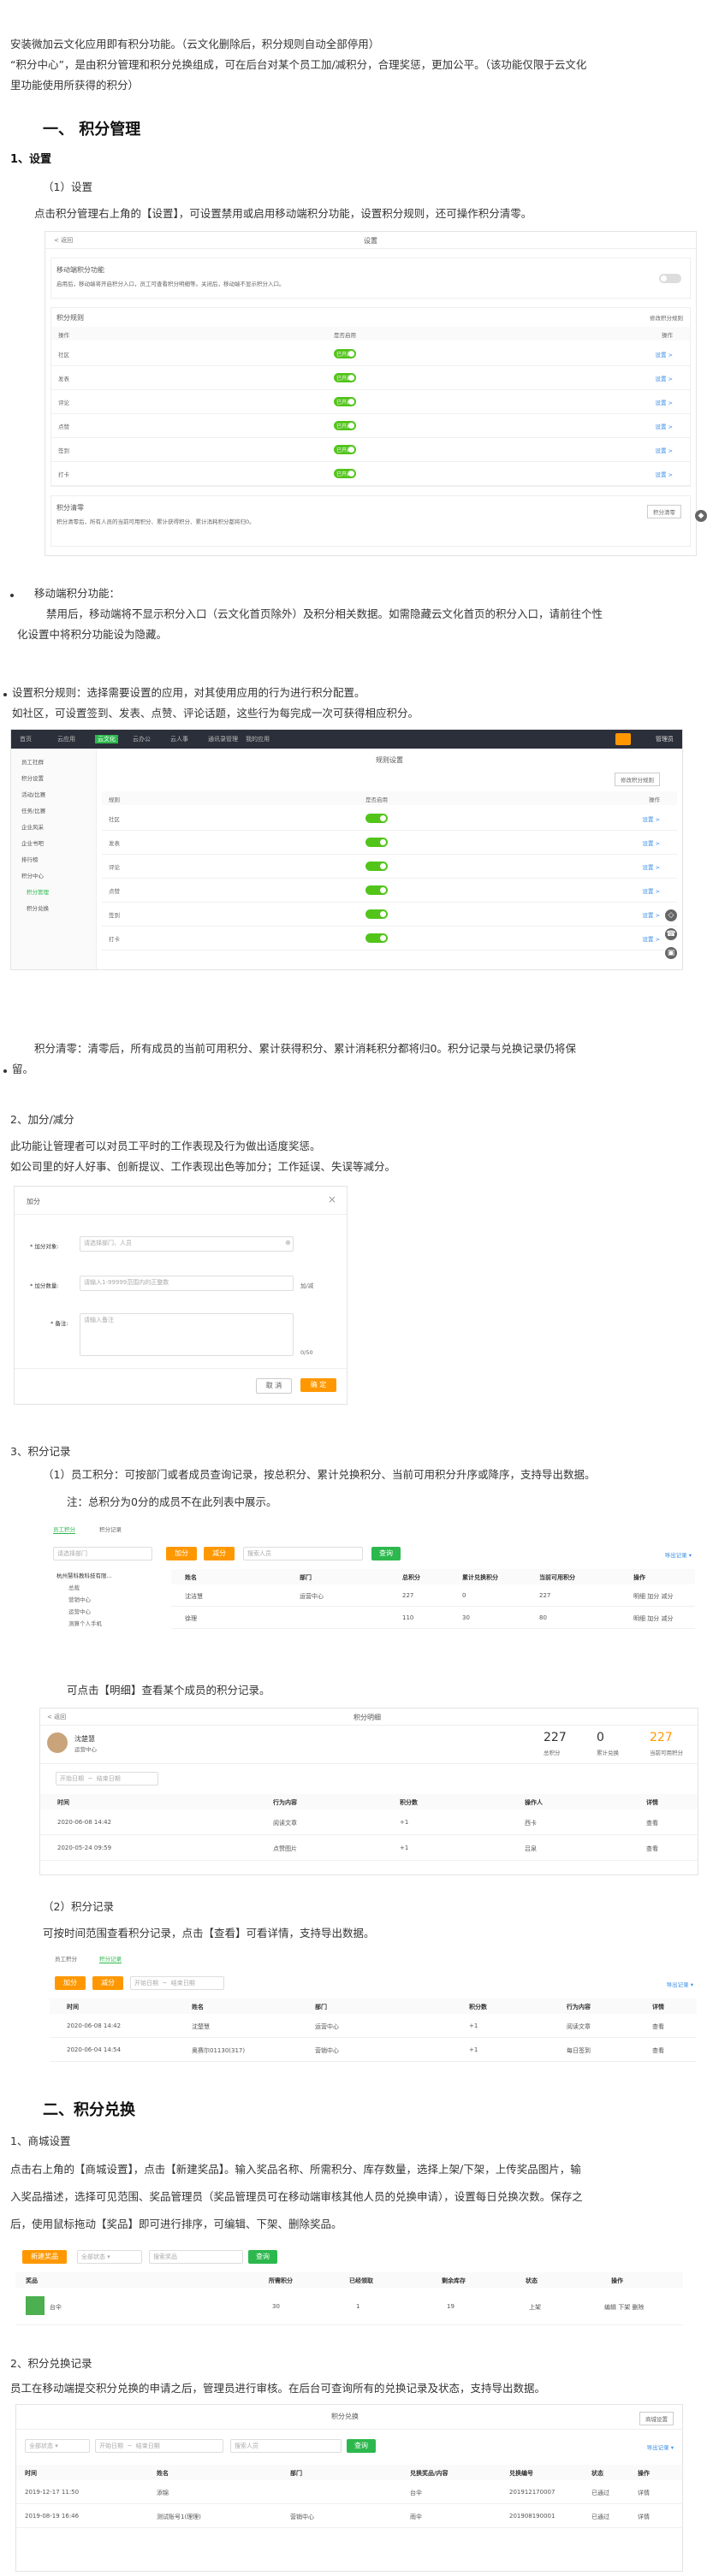 Image resolution: width=707 pixels, height=2576 pixels. What do you see at coordinates (303, 1554) in the screenshot?
I see `search-input: 搜索人员` at bounding box center [303, 1554].